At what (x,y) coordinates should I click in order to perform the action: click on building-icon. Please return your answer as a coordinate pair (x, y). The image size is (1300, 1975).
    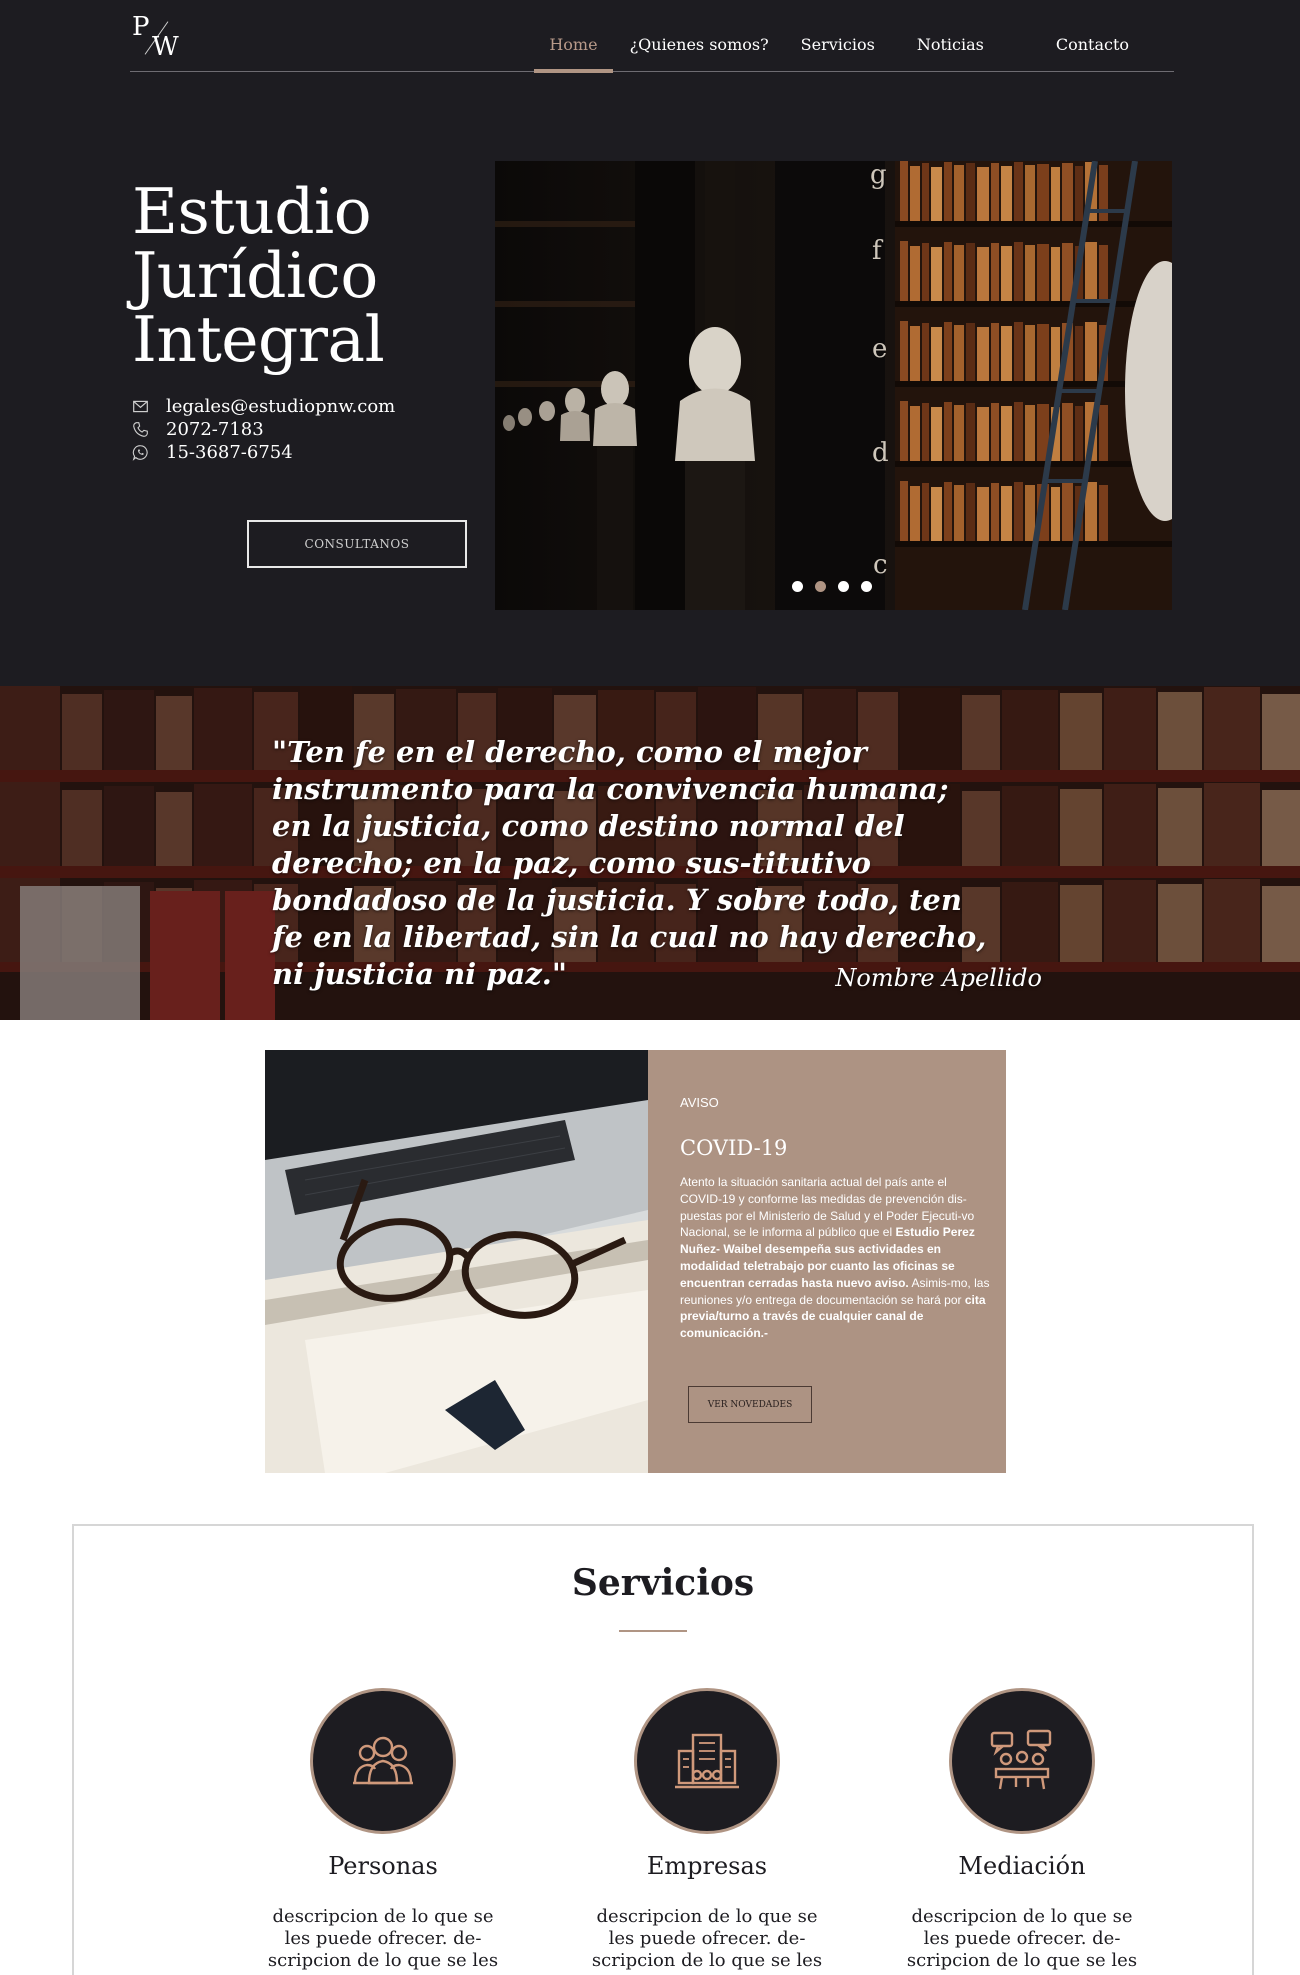
    Looking at the image, I should click on (707, 1761).